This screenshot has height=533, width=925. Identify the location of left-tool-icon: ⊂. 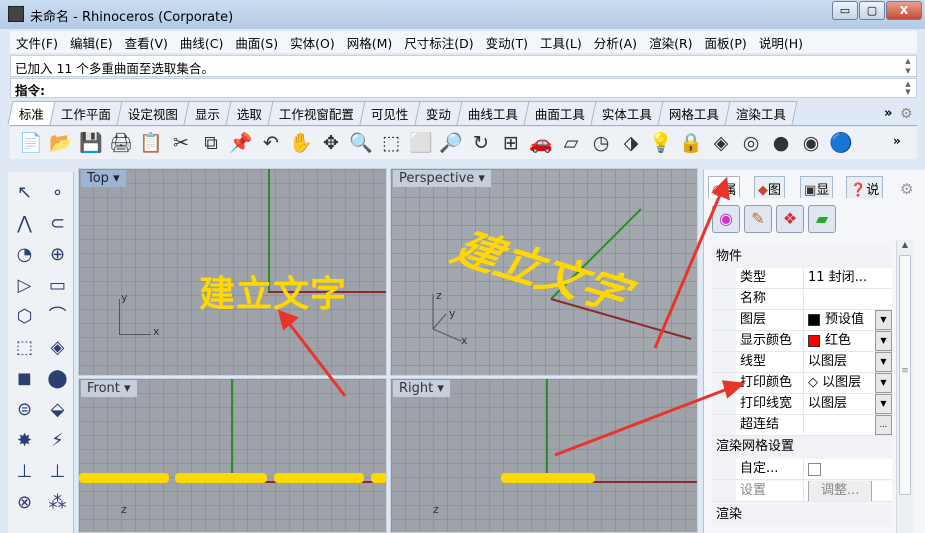
(57, 224).